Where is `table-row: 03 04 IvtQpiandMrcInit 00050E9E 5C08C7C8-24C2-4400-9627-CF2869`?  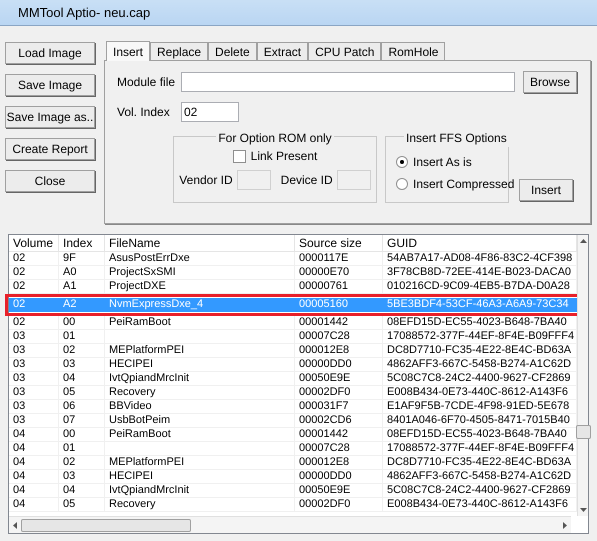
table-row: 03 04 IvtQpiandMrcInit 00050E9E 5C08C7C8-24C2-4400-9627-CF2869 is located at coordinates (293, 379).